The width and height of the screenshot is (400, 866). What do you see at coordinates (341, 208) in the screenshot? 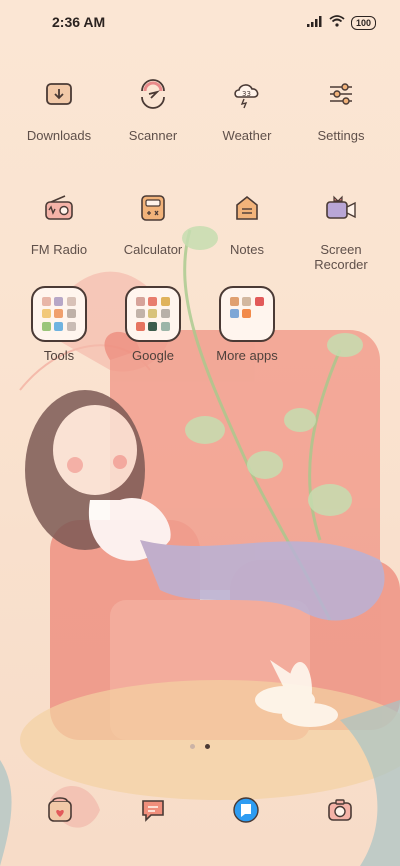
I see `screen-recorder-icon` at bounding box center [341, 208].